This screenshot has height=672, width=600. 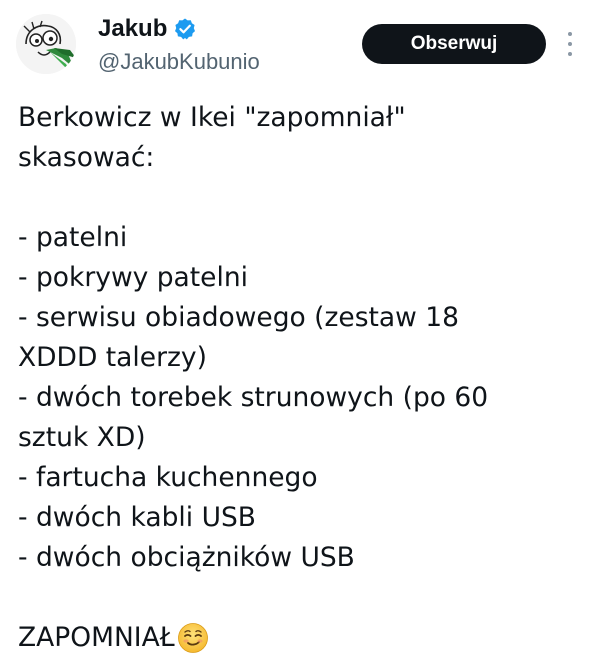 I want to click on verified-badge-icon, so click(x=185, y=29).